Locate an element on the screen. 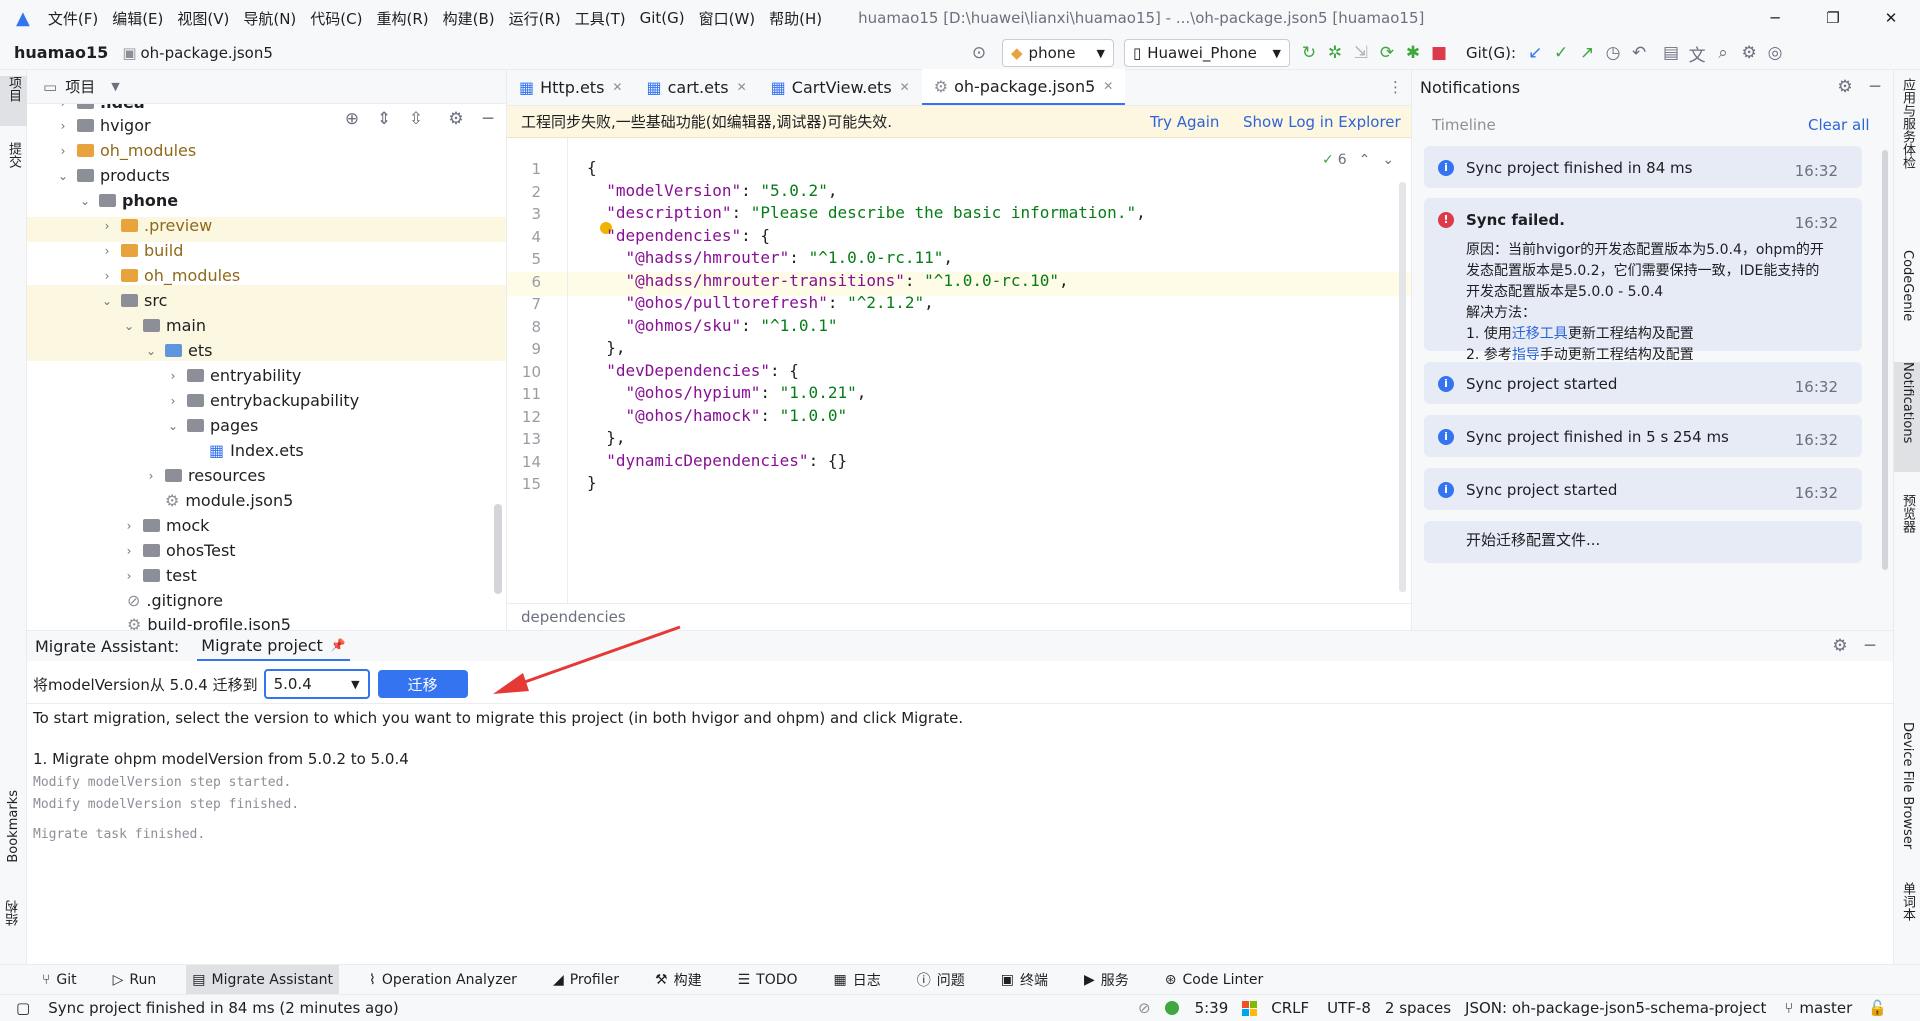  apply-changes-icon: ⟳ is located at coordinates (1387, 53).